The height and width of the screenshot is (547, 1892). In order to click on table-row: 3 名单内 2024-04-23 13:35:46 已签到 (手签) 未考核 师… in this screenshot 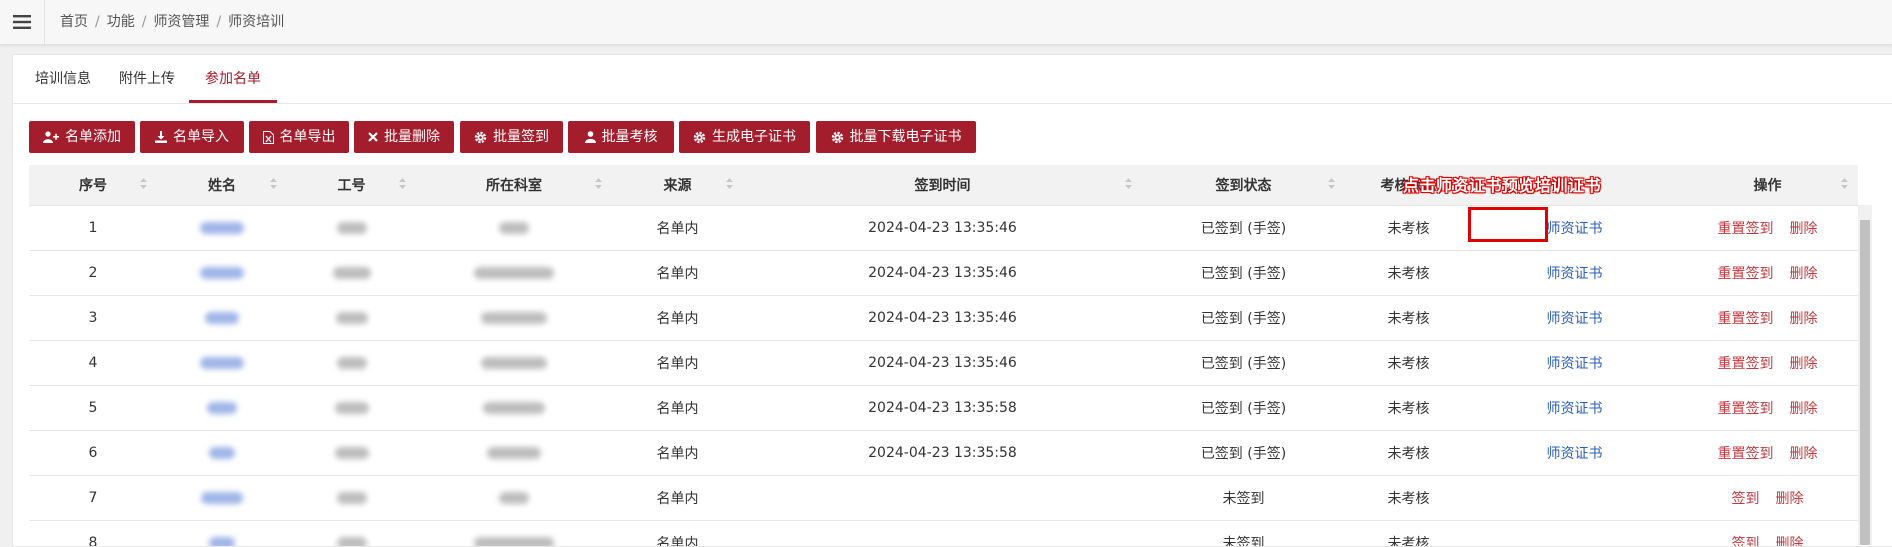, I will do `click(943, 318)`.